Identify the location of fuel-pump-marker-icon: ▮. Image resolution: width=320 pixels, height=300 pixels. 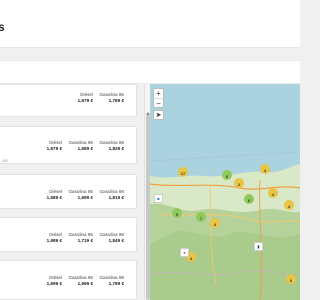
(258, 246).